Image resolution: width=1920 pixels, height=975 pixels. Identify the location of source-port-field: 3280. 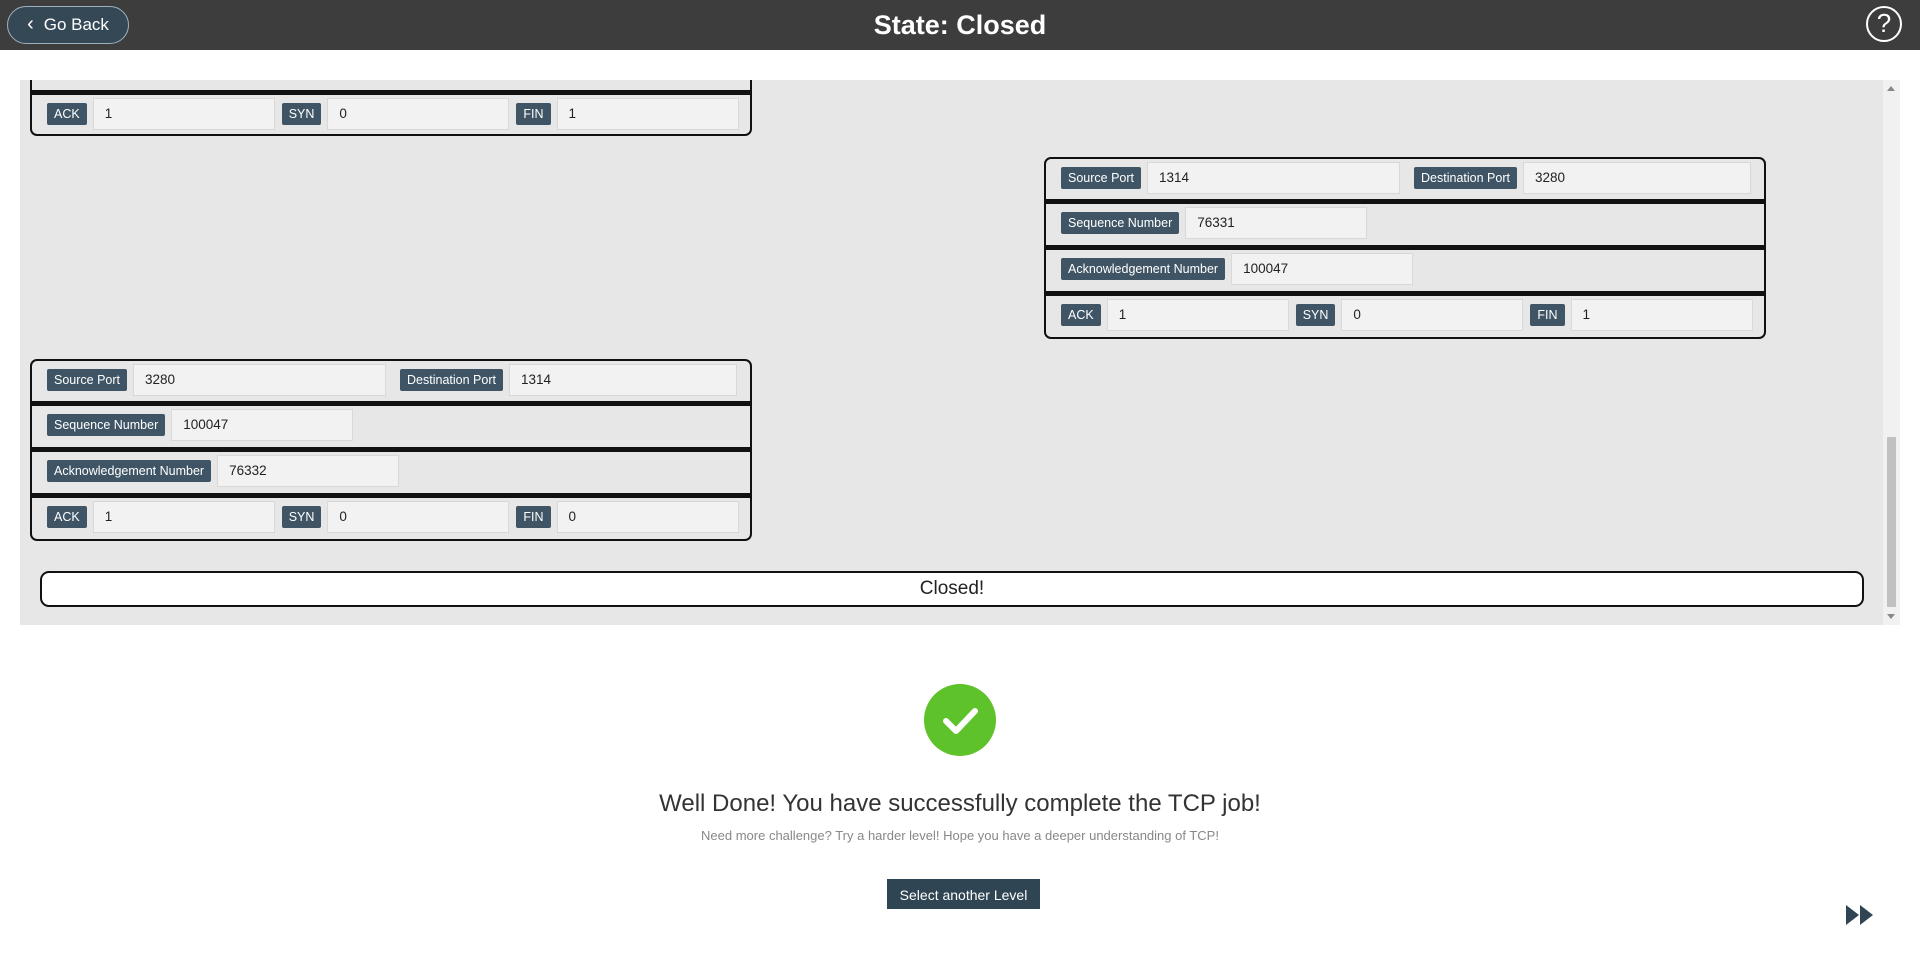
(260, 380).